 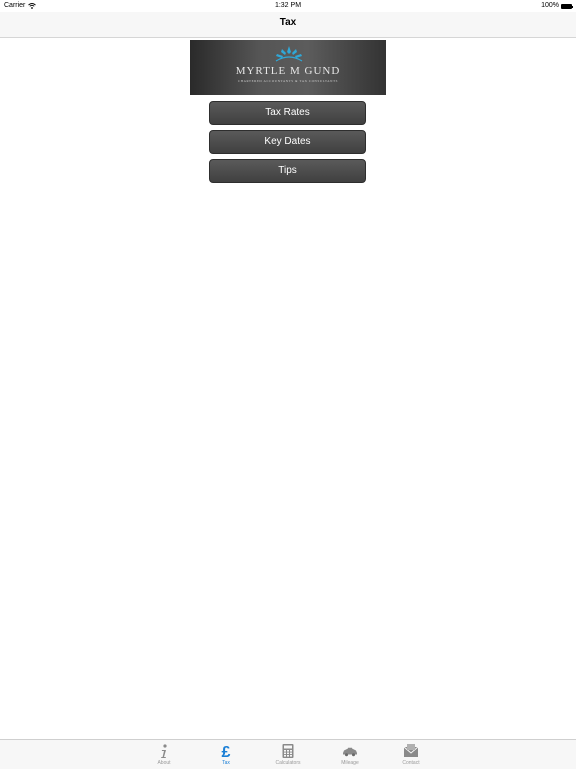 I want to click on tab-calculators-label: Calculators, so click(x=288, y=763).